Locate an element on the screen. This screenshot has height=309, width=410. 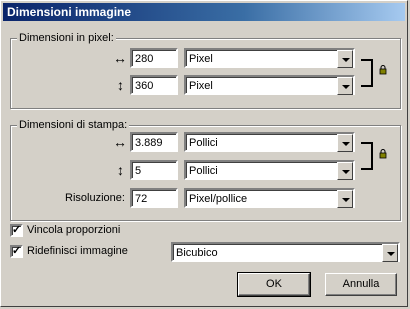
print-dimensions-label: Dimensioni di stampa: is located at coordinates (73, 125).